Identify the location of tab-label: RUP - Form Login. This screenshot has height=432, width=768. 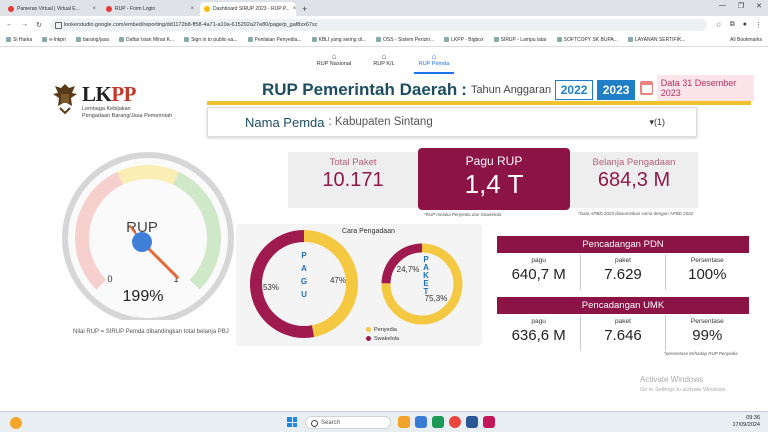
(135, 9).